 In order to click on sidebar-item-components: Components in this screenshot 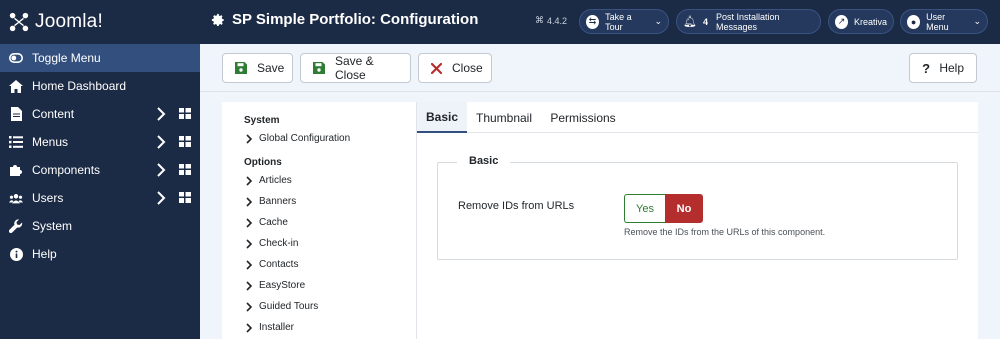, I will do `click(100, 170)`.